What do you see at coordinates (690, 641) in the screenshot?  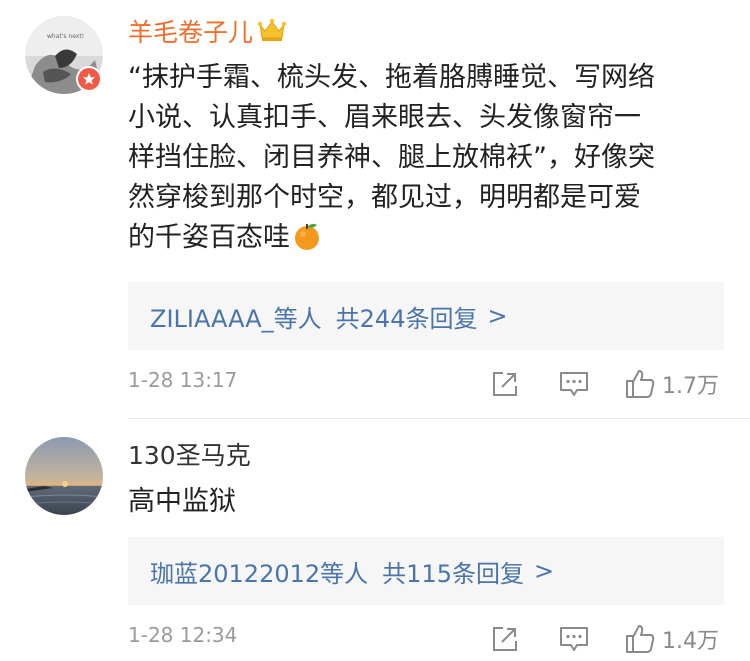 I see `like-count: 1.4万` at bounding box center [690, 641].